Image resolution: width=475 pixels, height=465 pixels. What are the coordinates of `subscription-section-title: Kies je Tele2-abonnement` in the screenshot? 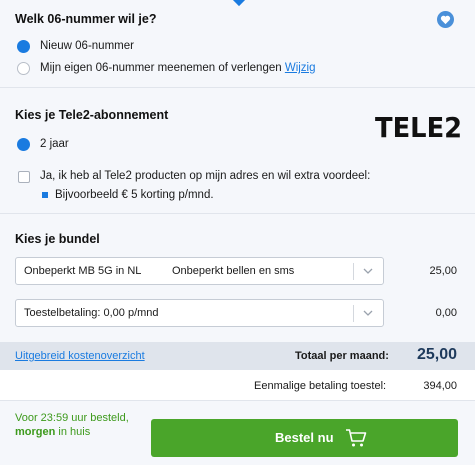 It's located at (92, 115).